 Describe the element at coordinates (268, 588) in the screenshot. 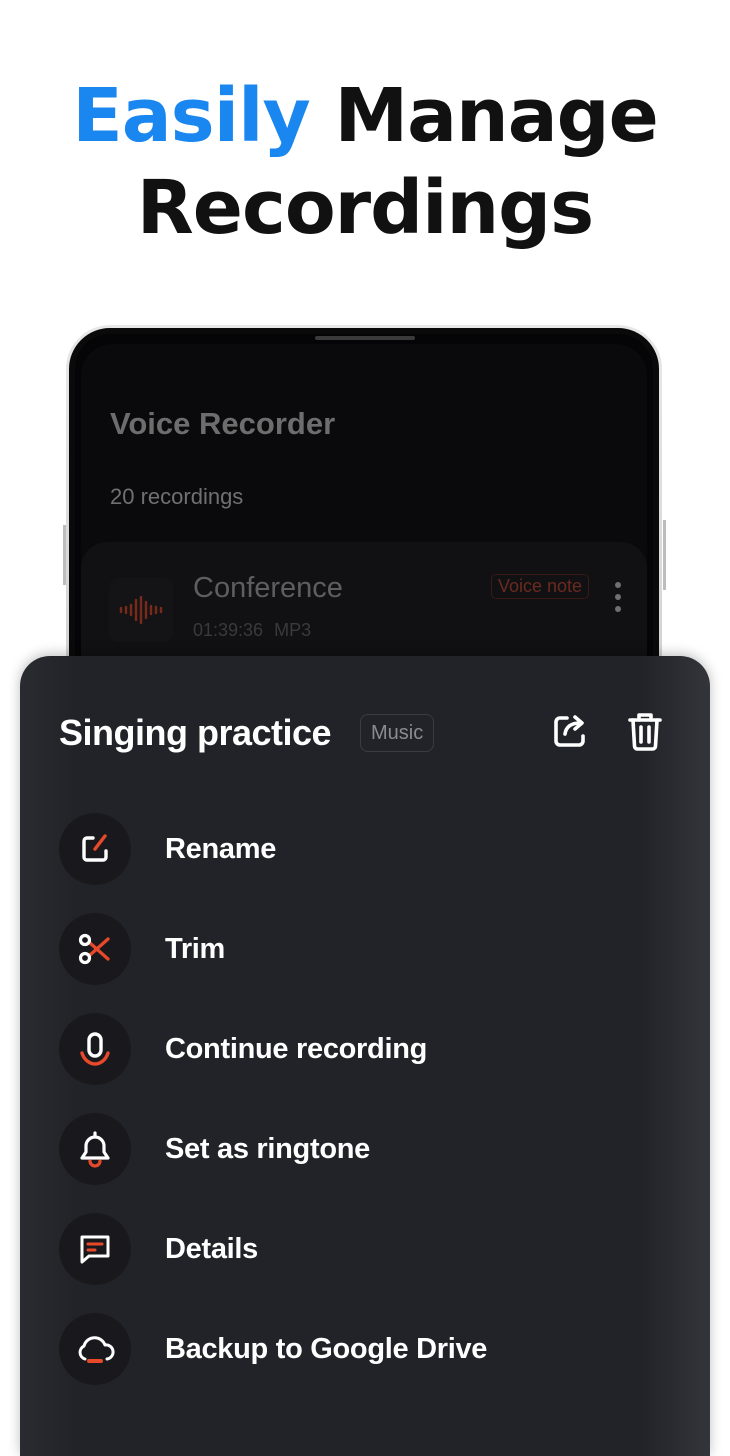

I see `recording-name: Conference` at that location.